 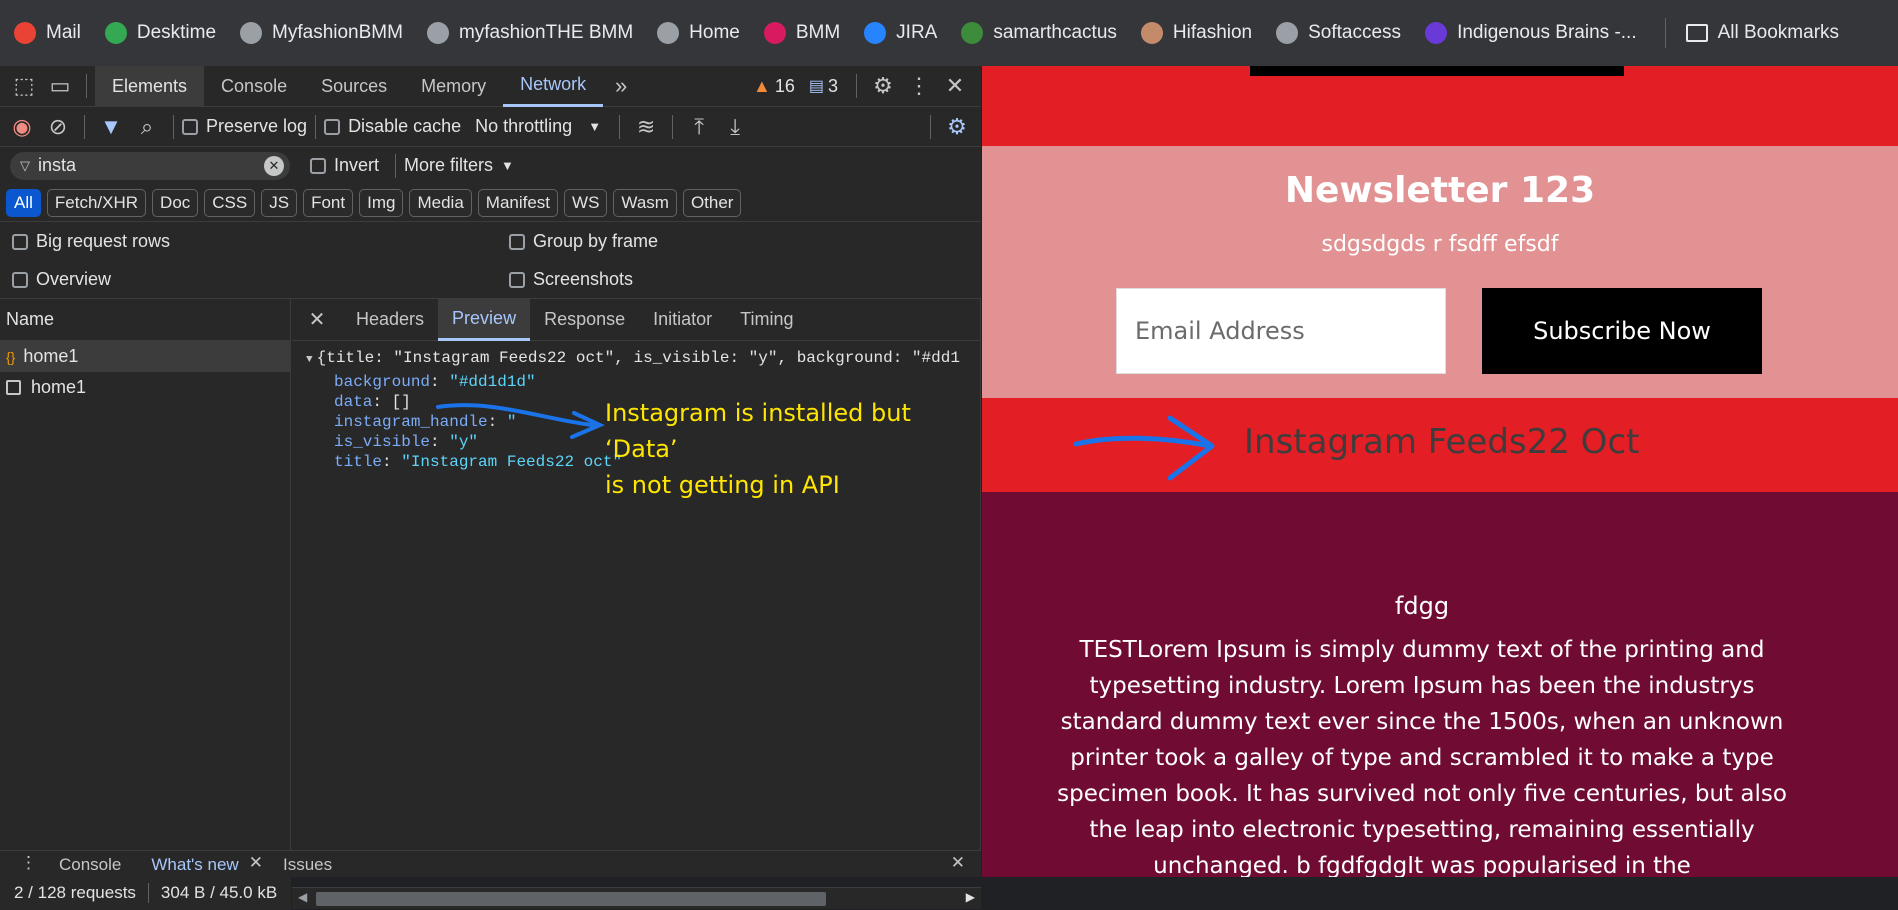 What do you see at coordinates (1196, 33) in the screenshot?
I see `bookmark-item: Hifashion` at bounding box center [1196, 33].